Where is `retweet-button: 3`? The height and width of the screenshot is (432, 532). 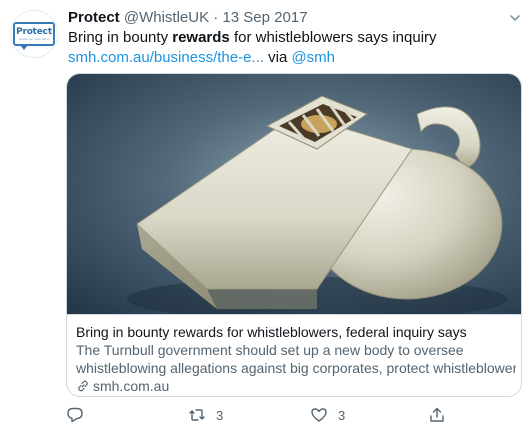
retweet-button: 3 is located at coordinates (205, 415).